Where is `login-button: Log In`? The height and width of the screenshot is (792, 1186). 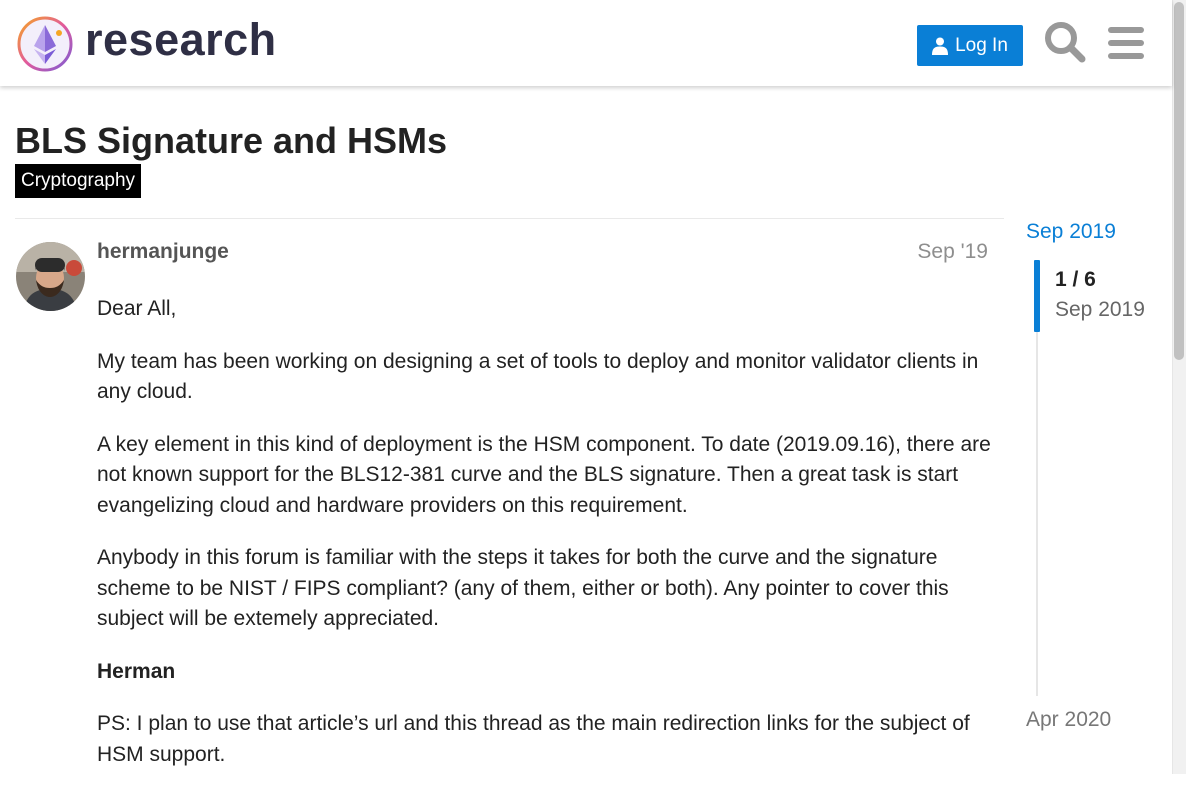
login-button: Log In is located at coordinates (970, 45).